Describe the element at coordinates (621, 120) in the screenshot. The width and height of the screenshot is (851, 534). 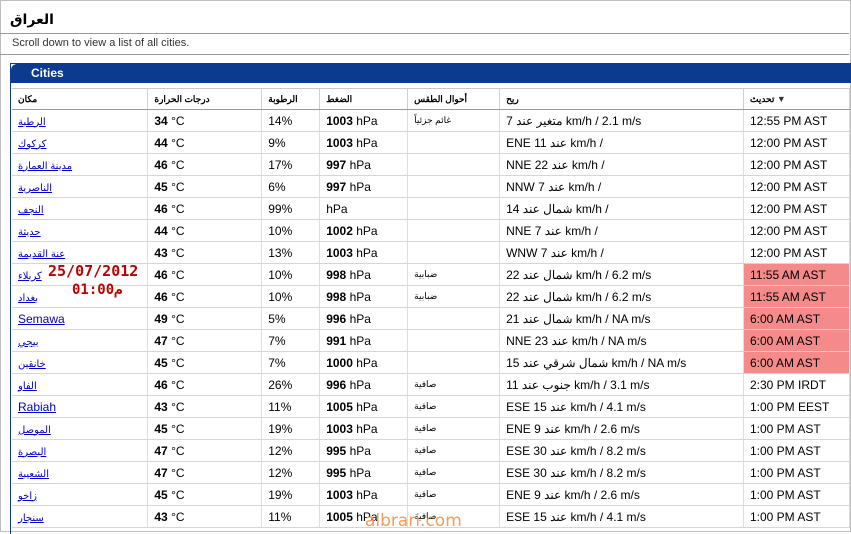
I see `wind-cell: 7 متغير عند km/h / 2.1 m/s` at that location.